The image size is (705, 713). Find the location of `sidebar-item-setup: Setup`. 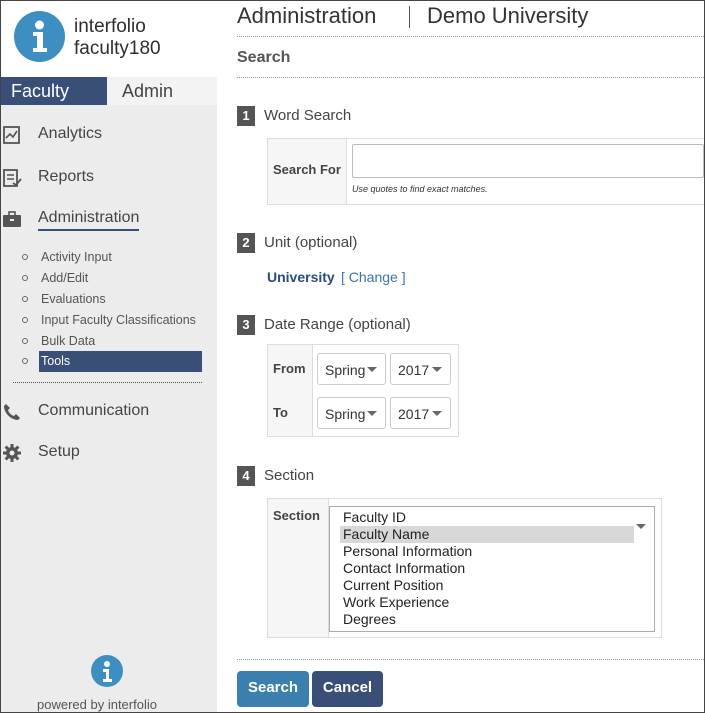

sidebar-item-setup: Setup is located at coordinates (109, 453).